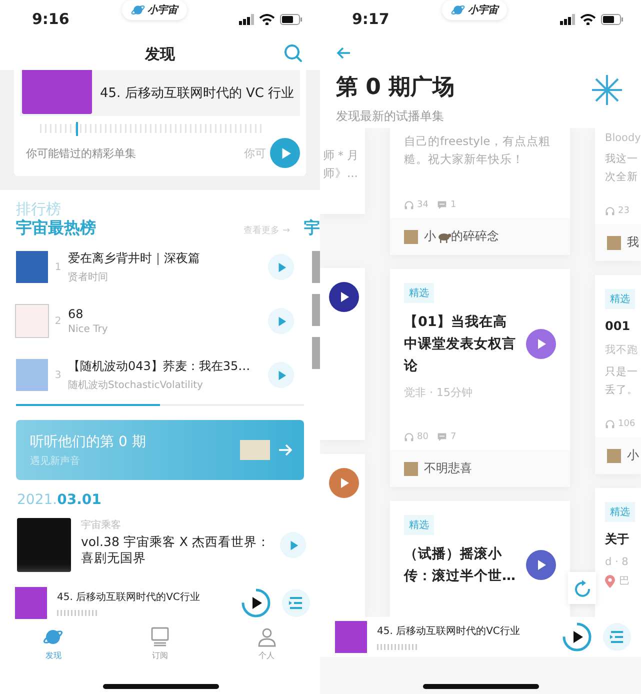 Image resolution: width=641 pixels, height=694 pixels. Describe the element at coordinates (480, 378) in the screenshot. I see `episode-card: 精选 【01】当我在高中课堂发表女权言论 觉非 · 15分钟 80 7 不明悲喜` at that location.